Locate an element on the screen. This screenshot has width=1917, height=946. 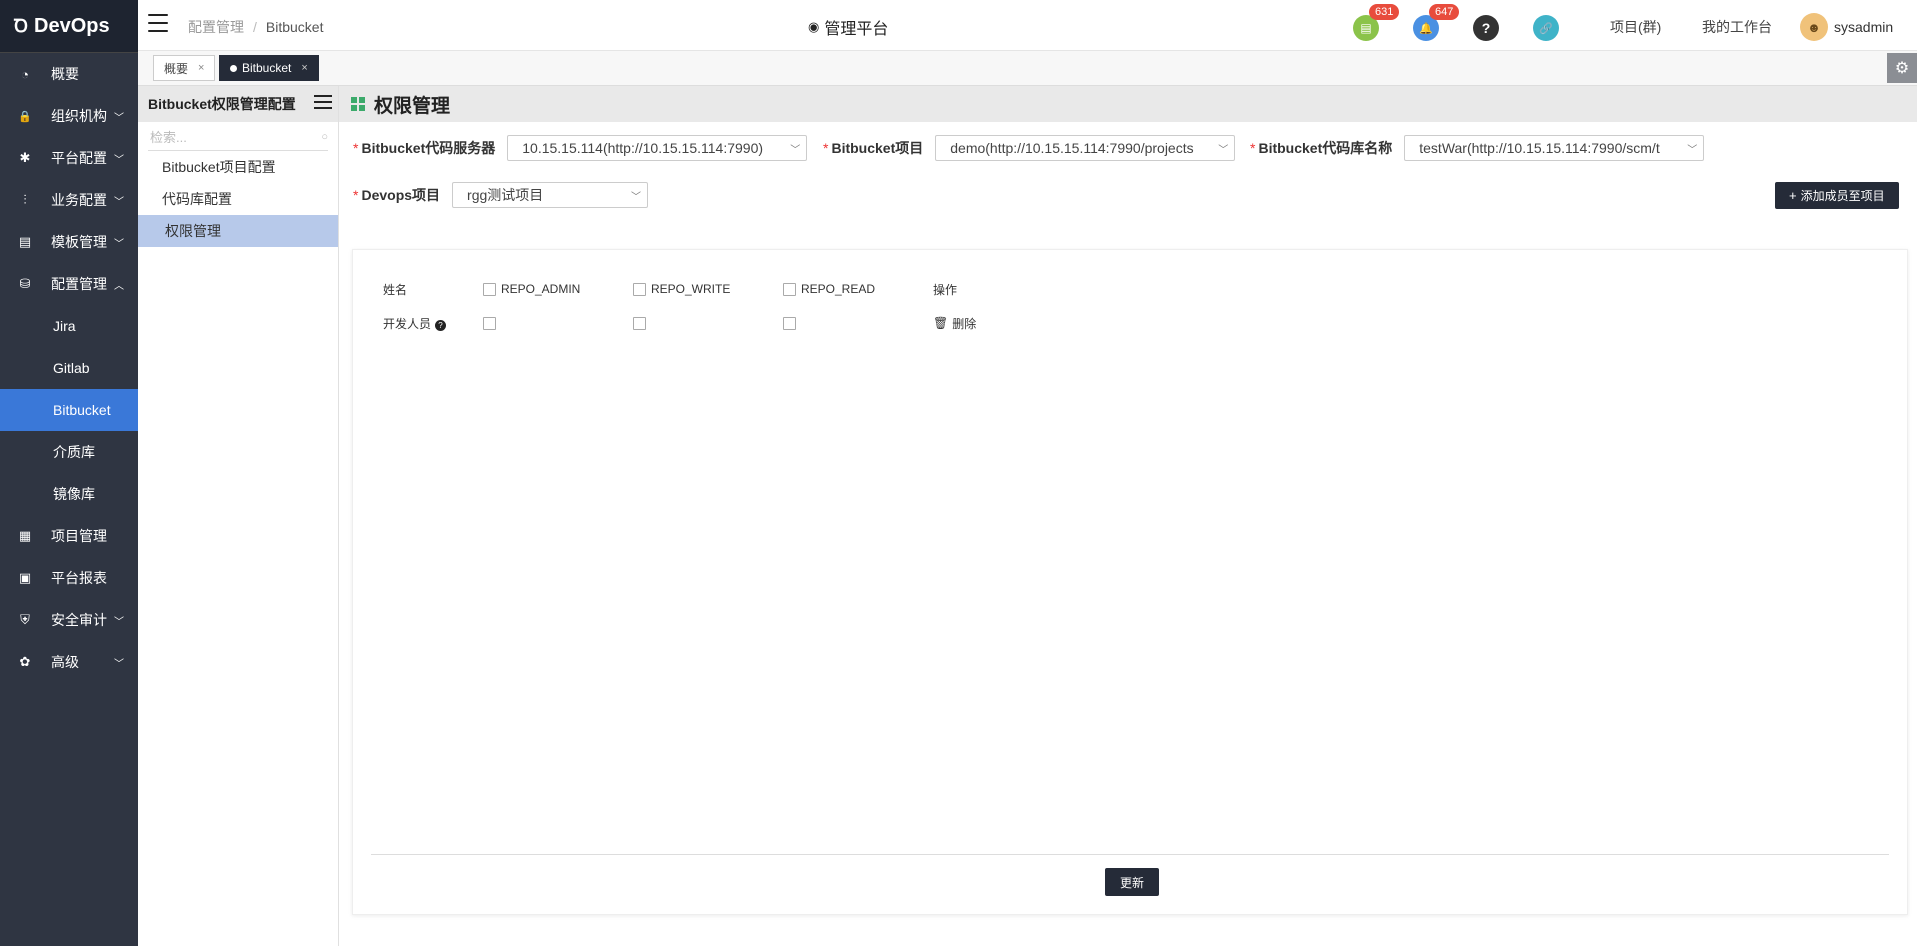
sidebar-item-organization: 🔒 组织机构 ﹀ is located at coordinates (69, 116).